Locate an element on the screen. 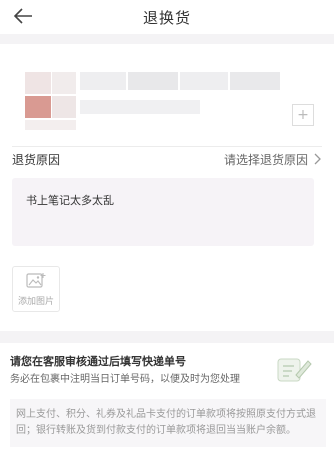 This screenshot has width=334, height=451. add-photo-button: 添加图片 is located at coordinates (36, 289).